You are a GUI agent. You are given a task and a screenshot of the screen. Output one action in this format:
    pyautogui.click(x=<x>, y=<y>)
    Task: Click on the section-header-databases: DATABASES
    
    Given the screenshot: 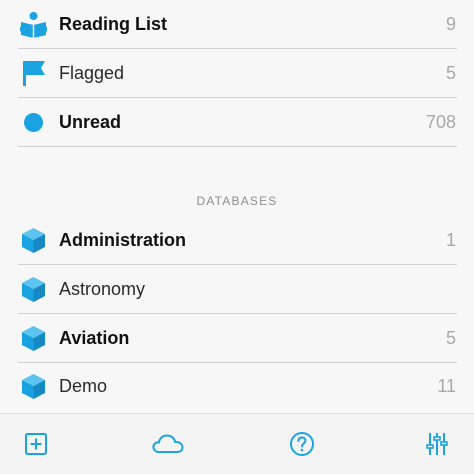 What is the action you would take?
    pyautogui.click(x=237, y=201)
    